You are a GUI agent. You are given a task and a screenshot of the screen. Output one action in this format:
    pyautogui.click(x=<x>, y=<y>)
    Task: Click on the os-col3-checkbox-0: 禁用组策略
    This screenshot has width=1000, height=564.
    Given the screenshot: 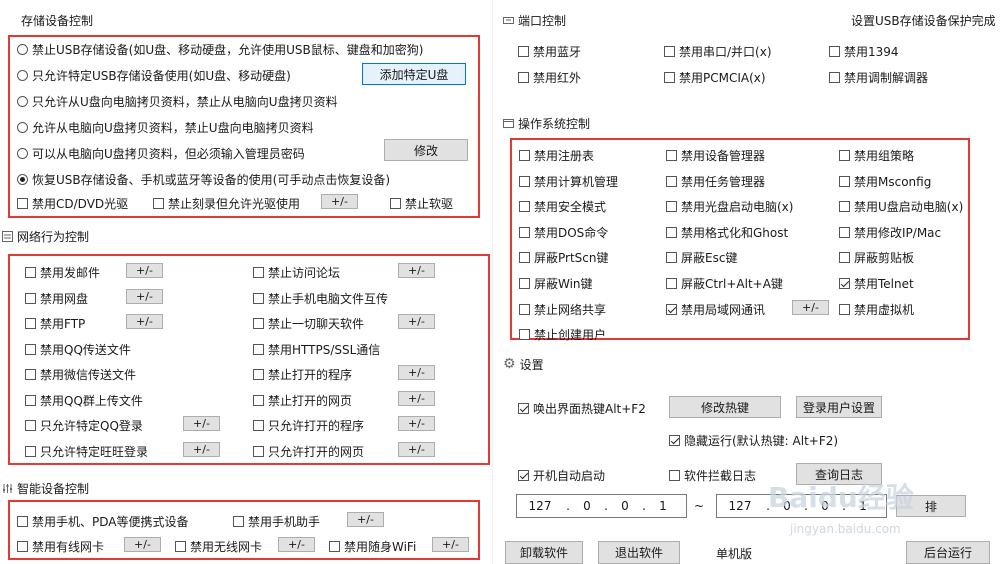 What is the action you would take?
    pyautogui.click(x=876, y=155)
    